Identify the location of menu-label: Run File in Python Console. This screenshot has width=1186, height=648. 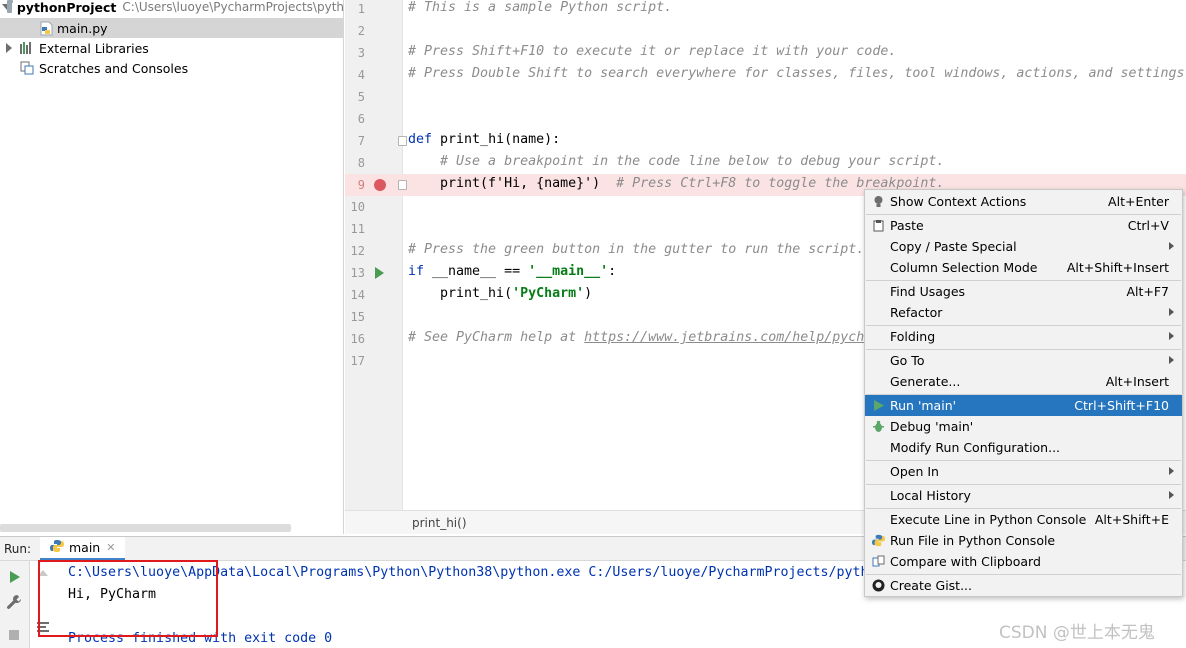
(973, 540).